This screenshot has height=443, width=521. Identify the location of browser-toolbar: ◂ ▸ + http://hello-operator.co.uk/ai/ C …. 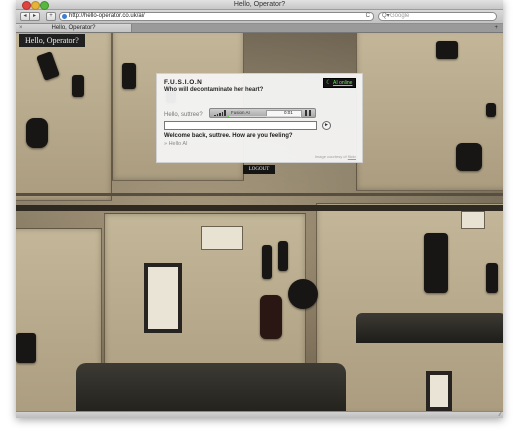
(259, 17).